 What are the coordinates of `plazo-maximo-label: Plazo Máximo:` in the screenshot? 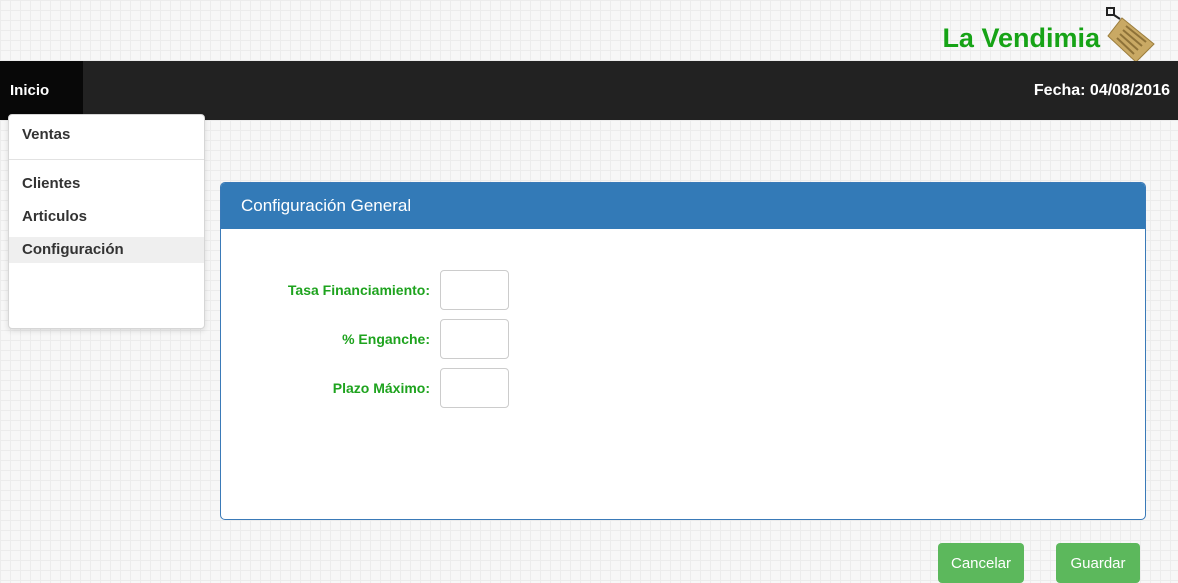 It's located at (381, 388).